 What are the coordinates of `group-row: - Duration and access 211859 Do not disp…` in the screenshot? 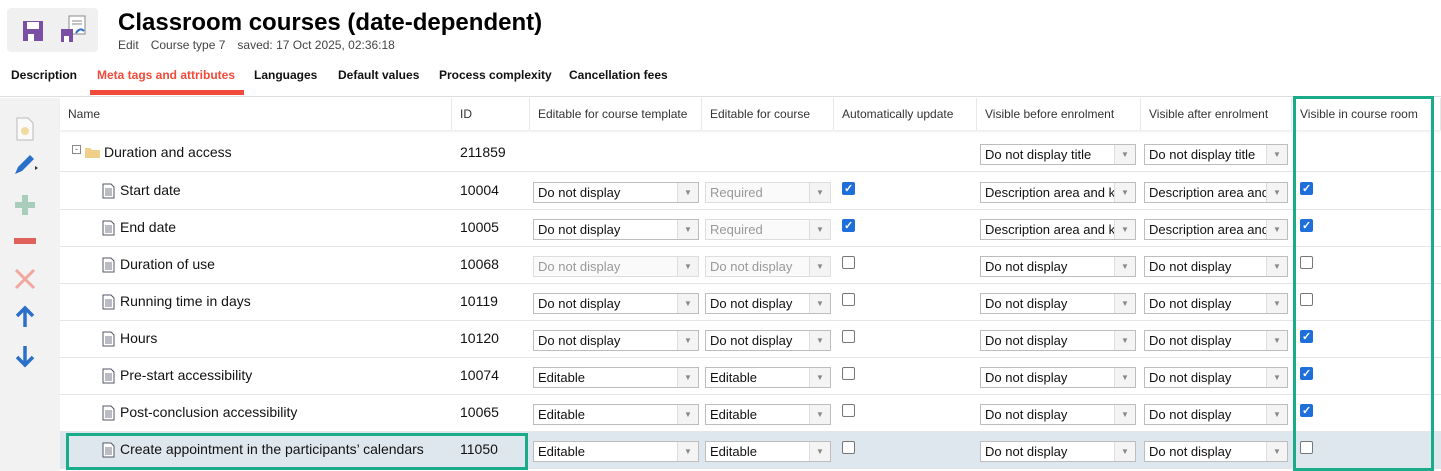 It's located at (750, 153).